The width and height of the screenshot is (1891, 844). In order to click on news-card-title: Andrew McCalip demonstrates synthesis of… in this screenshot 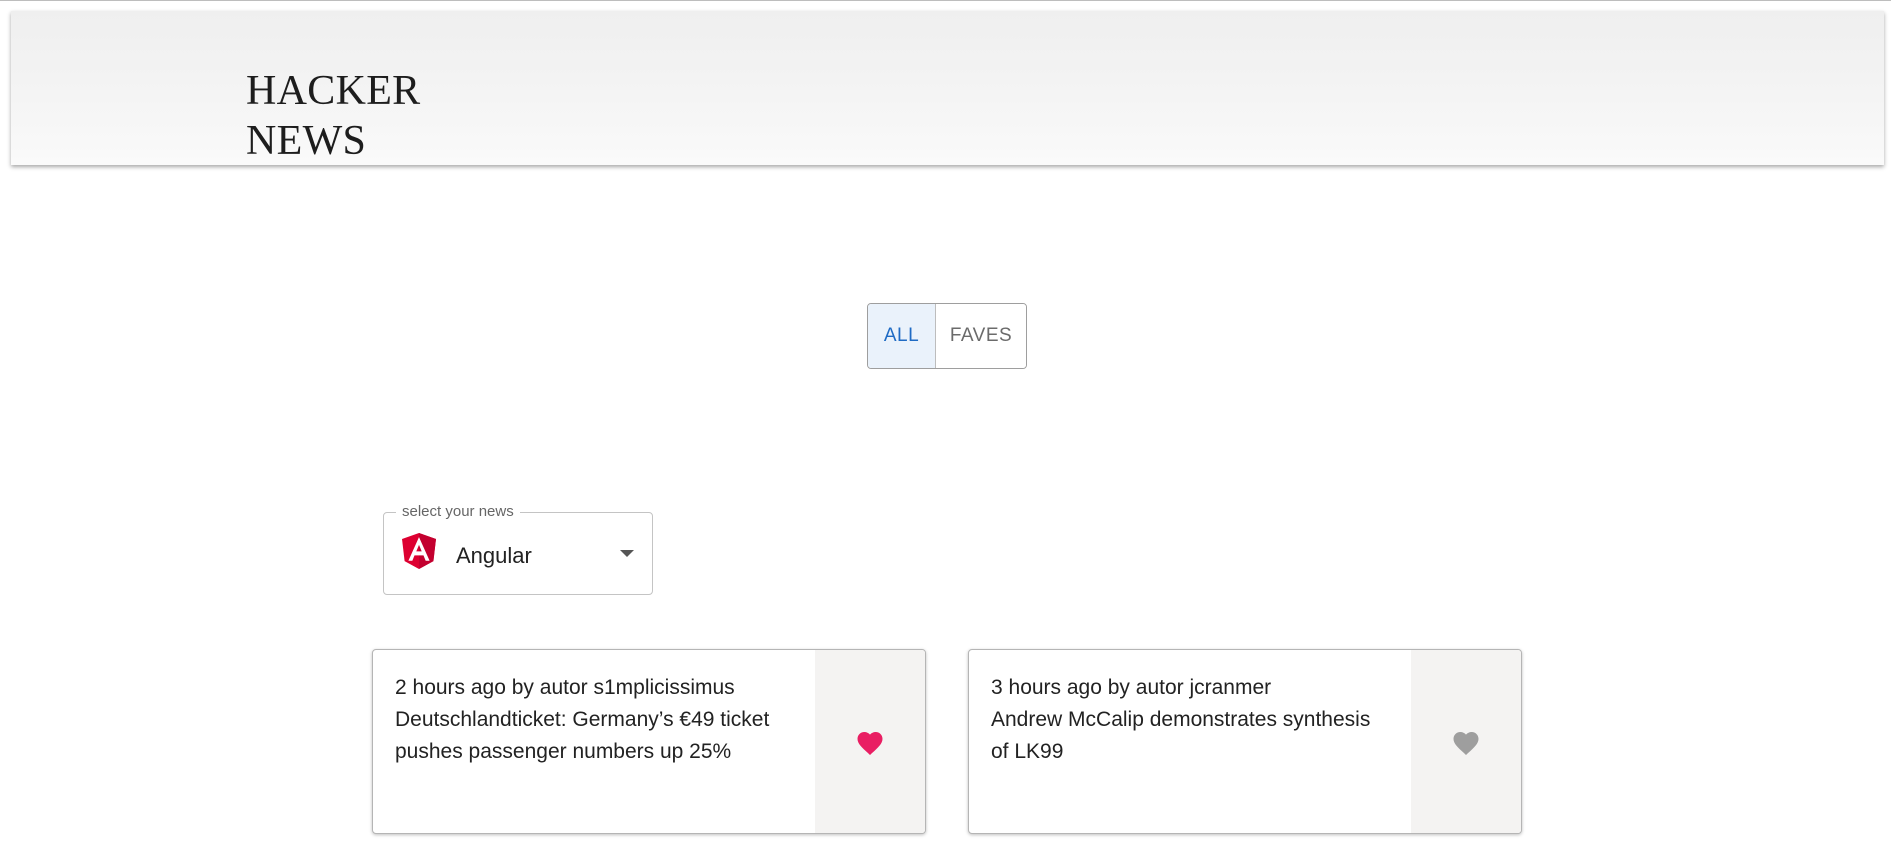, I will do `click(1181, 735)`.